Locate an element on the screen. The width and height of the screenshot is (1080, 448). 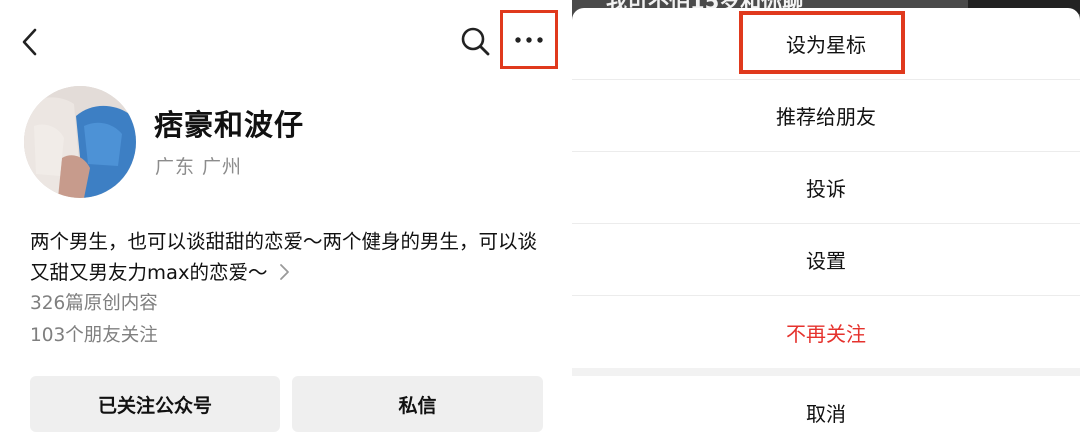
avatar is located at coordinates (80, 142).